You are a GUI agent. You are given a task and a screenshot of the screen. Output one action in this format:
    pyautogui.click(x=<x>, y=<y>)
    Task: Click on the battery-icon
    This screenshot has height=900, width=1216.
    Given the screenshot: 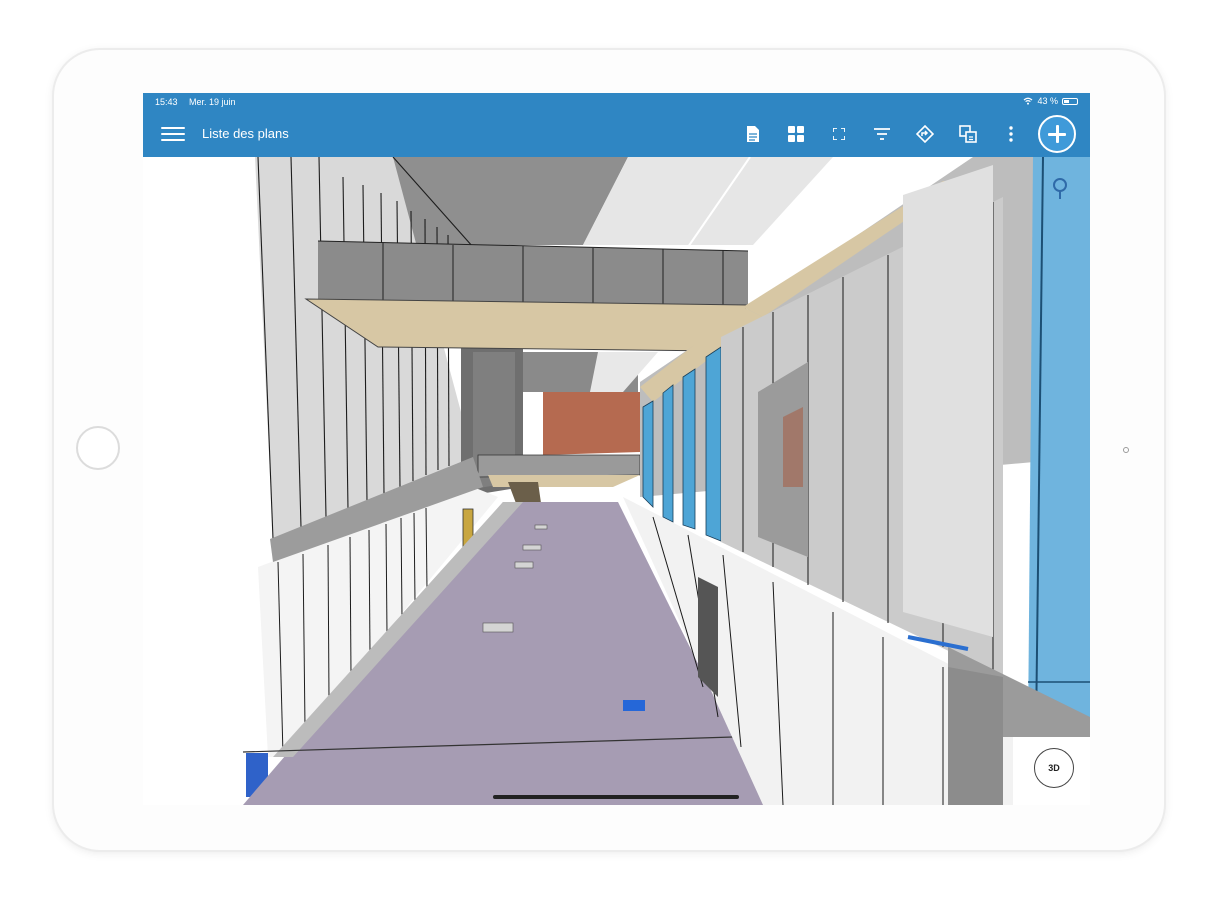 What is the action you would take?
    pyautogui.click(x=1070, y=101)
    